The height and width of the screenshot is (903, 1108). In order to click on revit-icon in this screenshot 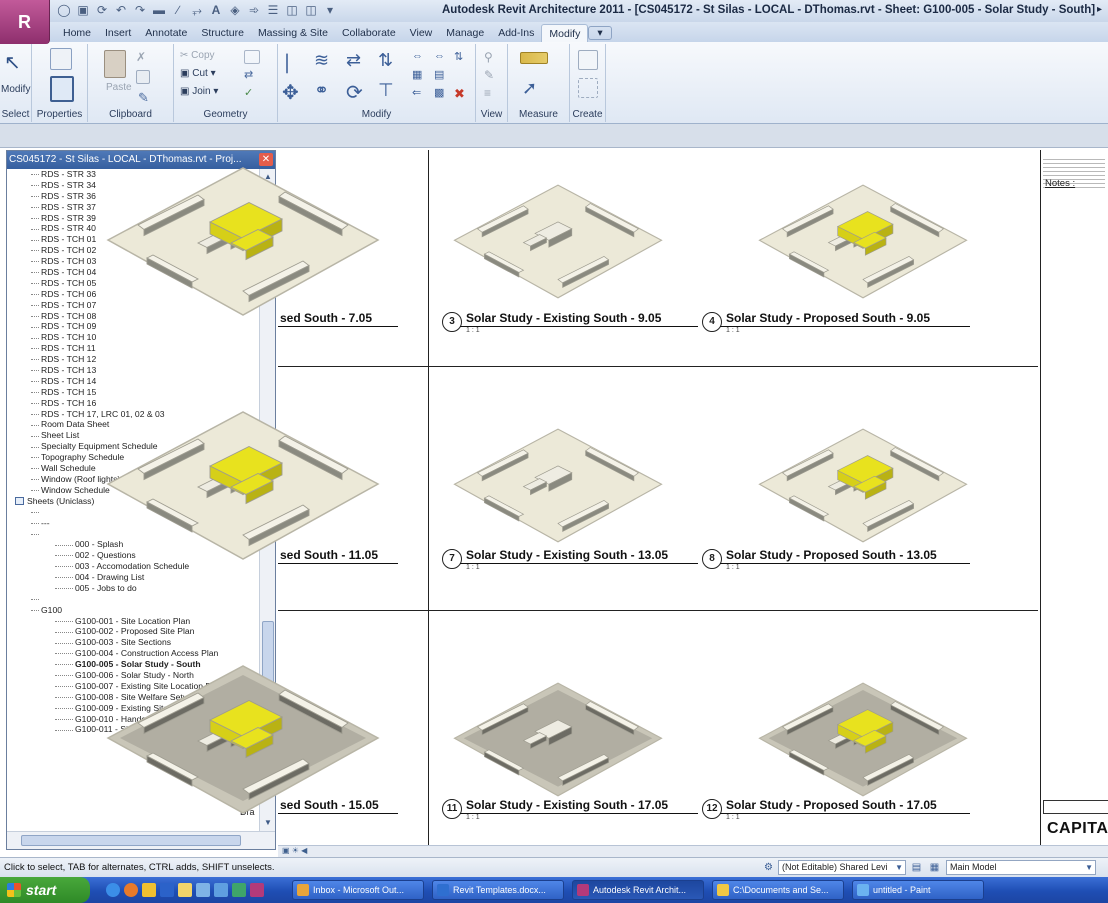, I will do `click(257, 890)`.